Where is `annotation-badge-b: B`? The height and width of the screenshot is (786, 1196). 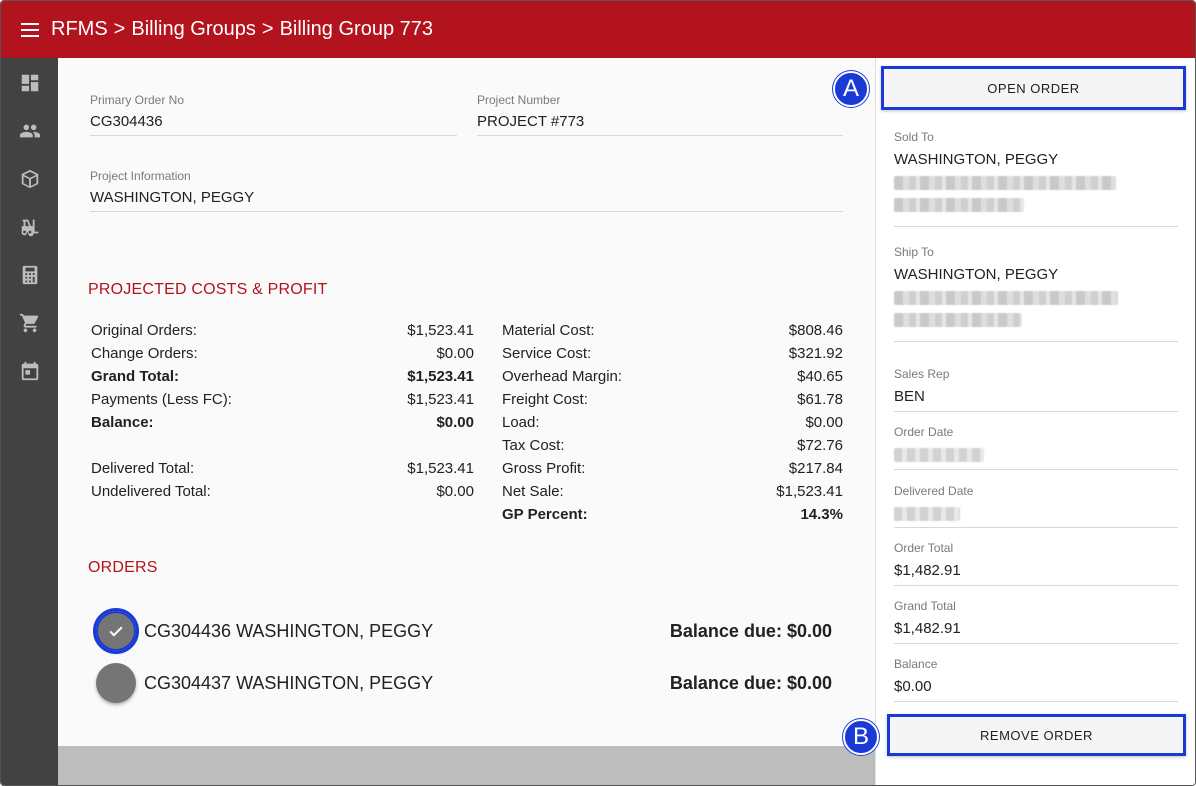
annotation-badge-b: B is located at coordinates (861, 737).